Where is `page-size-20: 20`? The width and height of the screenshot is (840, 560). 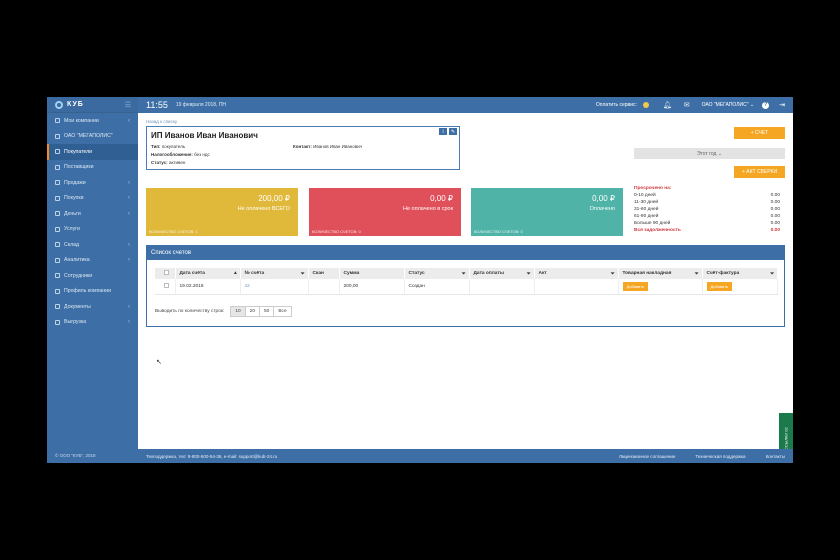 page-size-20: 20 is located at coordinates (253, 311).